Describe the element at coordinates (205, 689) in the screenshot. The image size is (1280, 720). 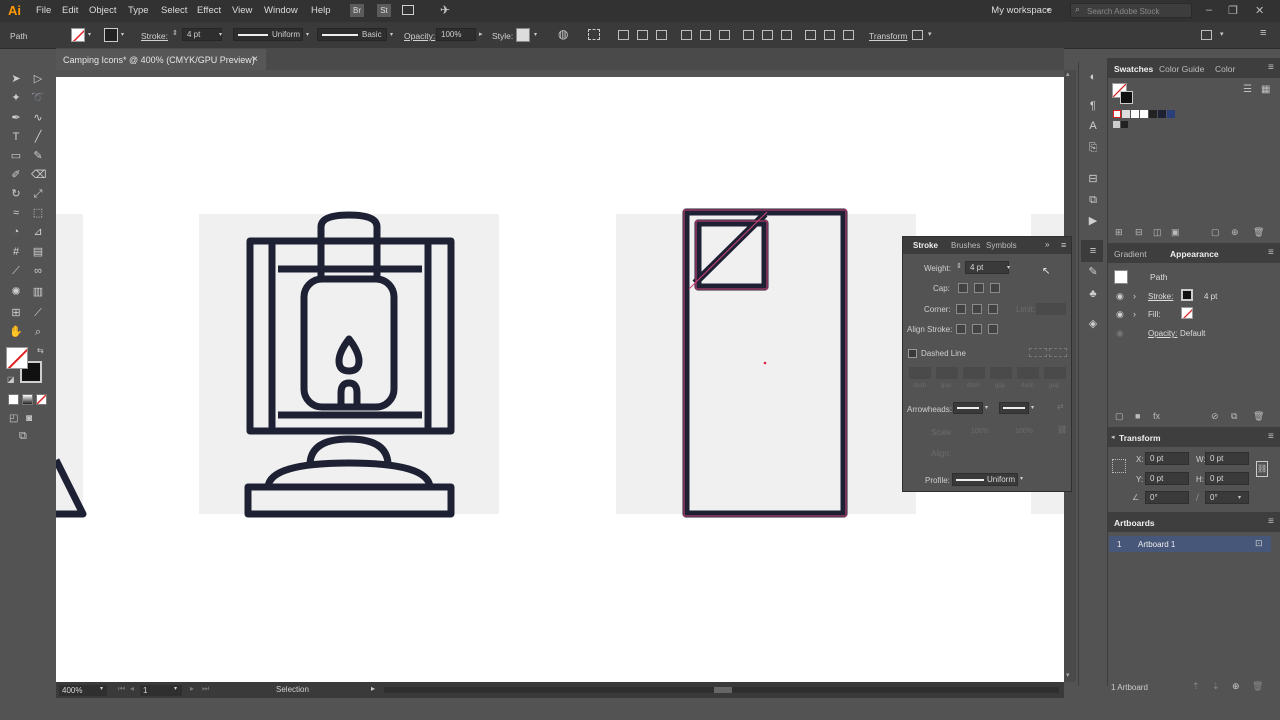
I see `last-artboard-icon: ⏭` at that location.